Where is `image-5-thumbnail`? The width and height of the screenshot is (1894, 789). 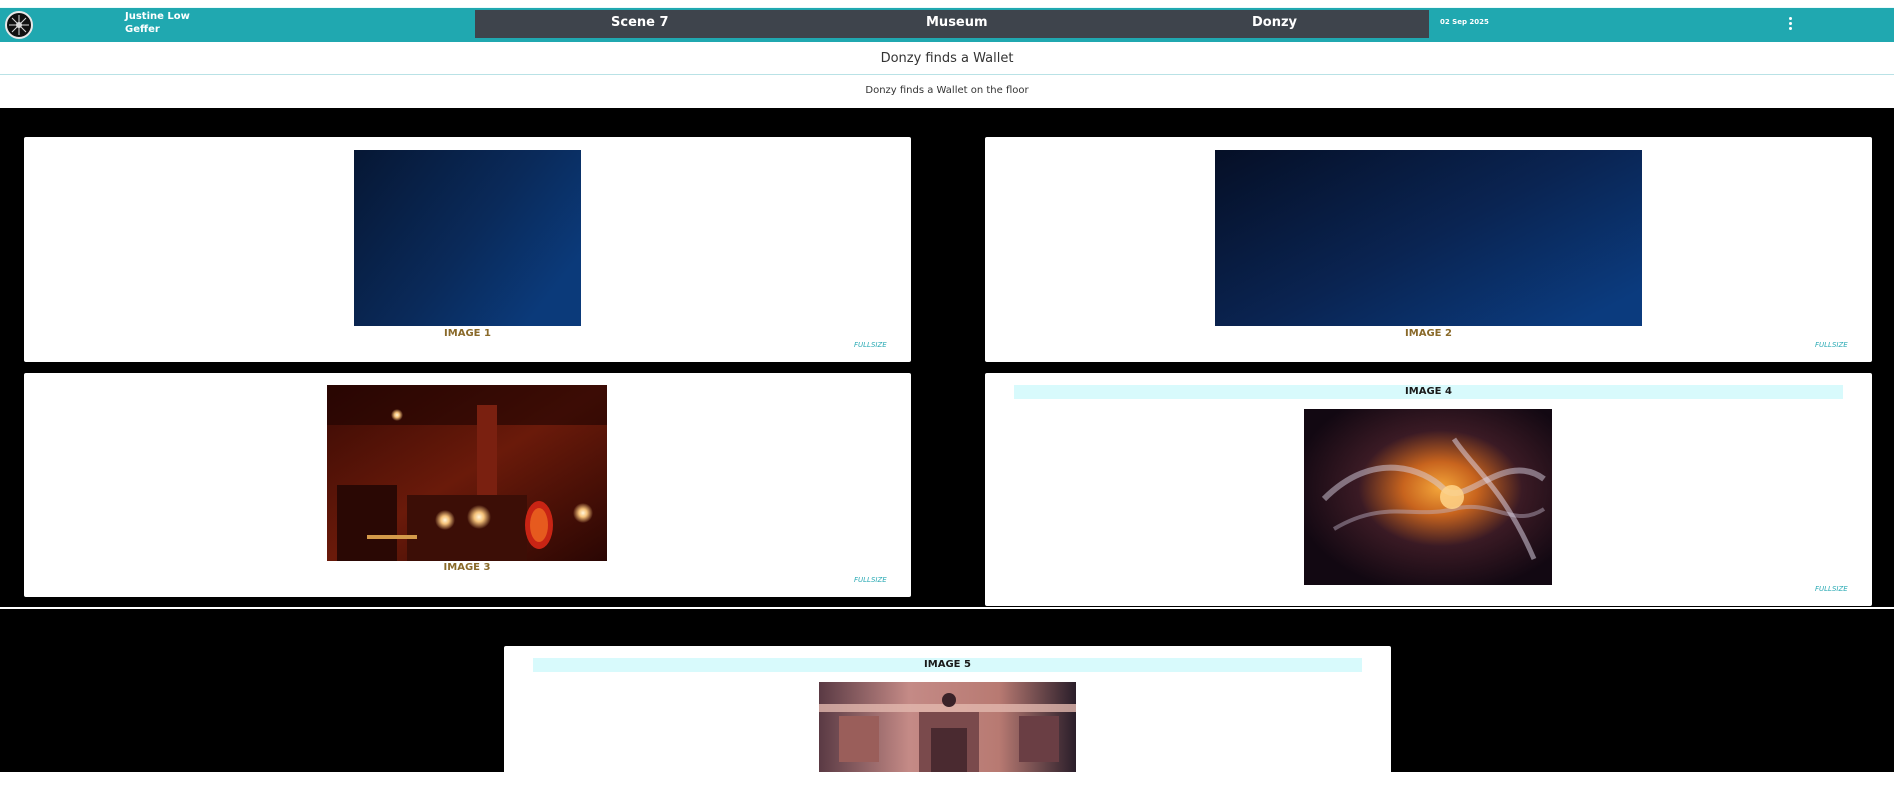 image-5-thumbnail is located at coordinates (947, 727).